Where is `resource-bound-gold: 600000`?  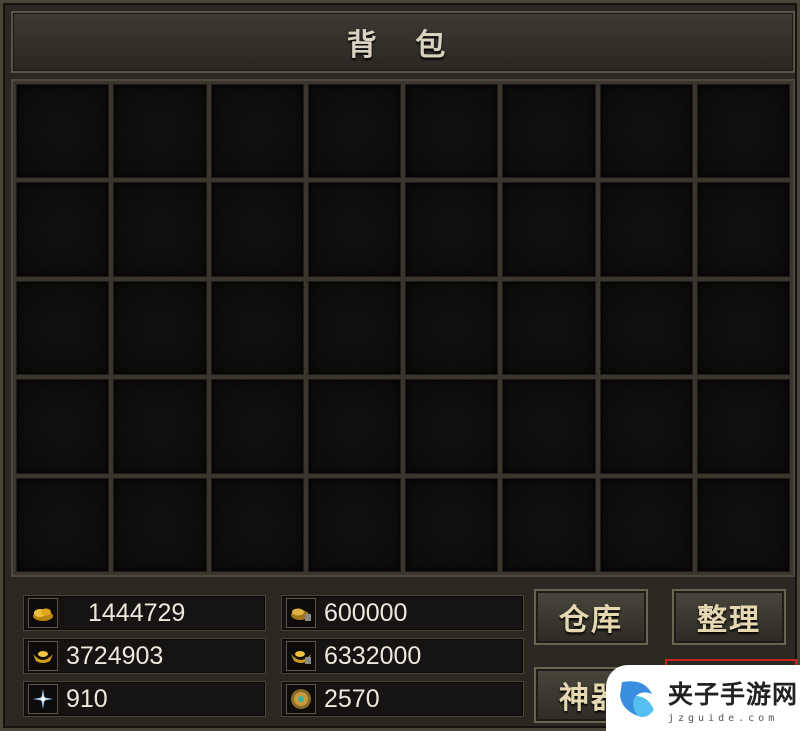
resource-bound-gold: 600000 is located at coordinates (402, 613).